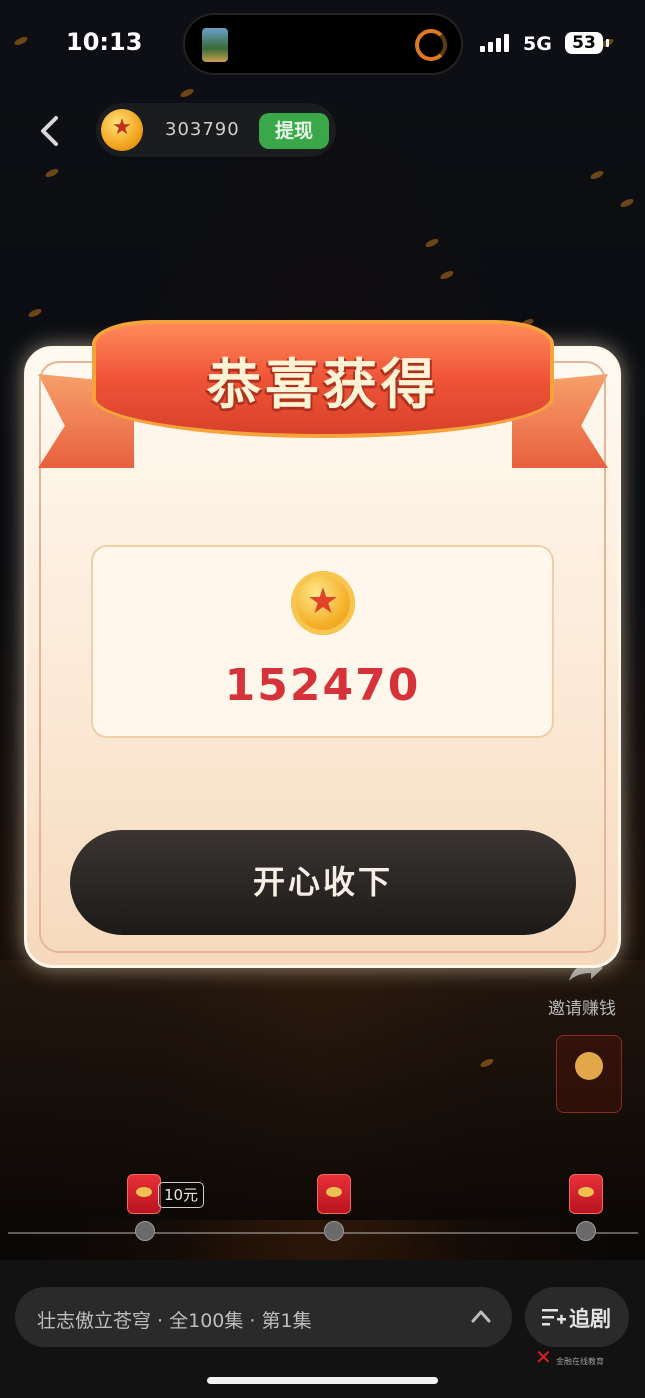  What do you see at coordinates (323, 882) in the screenshot?
I see `accept-reward-button: 开心收下` at bounding box center [323, 882].